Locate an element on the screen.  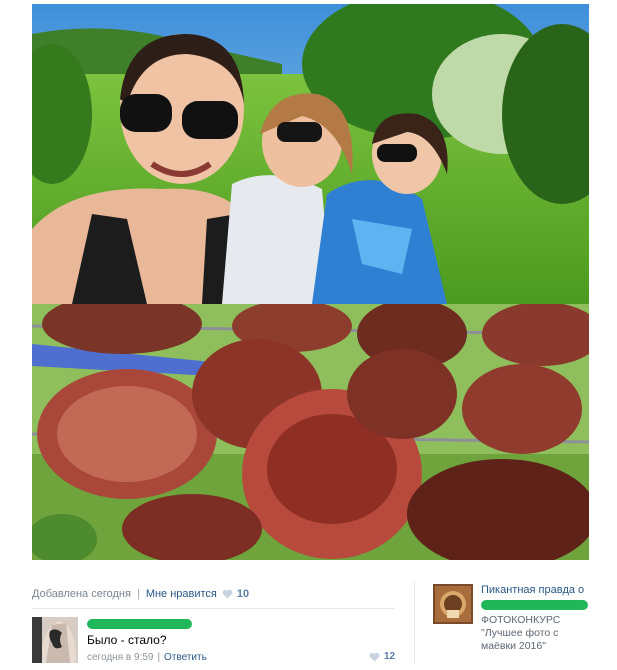
avatar-image is located at coordinates (55, 640).